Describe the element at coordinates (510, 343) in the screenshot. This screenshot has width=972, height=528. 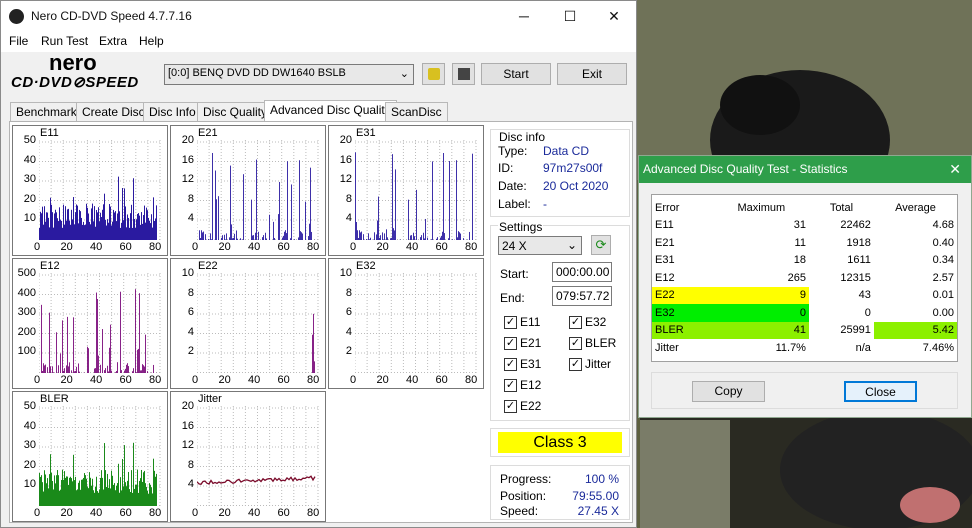
I see `checkbox-e21: ✓` at that location.